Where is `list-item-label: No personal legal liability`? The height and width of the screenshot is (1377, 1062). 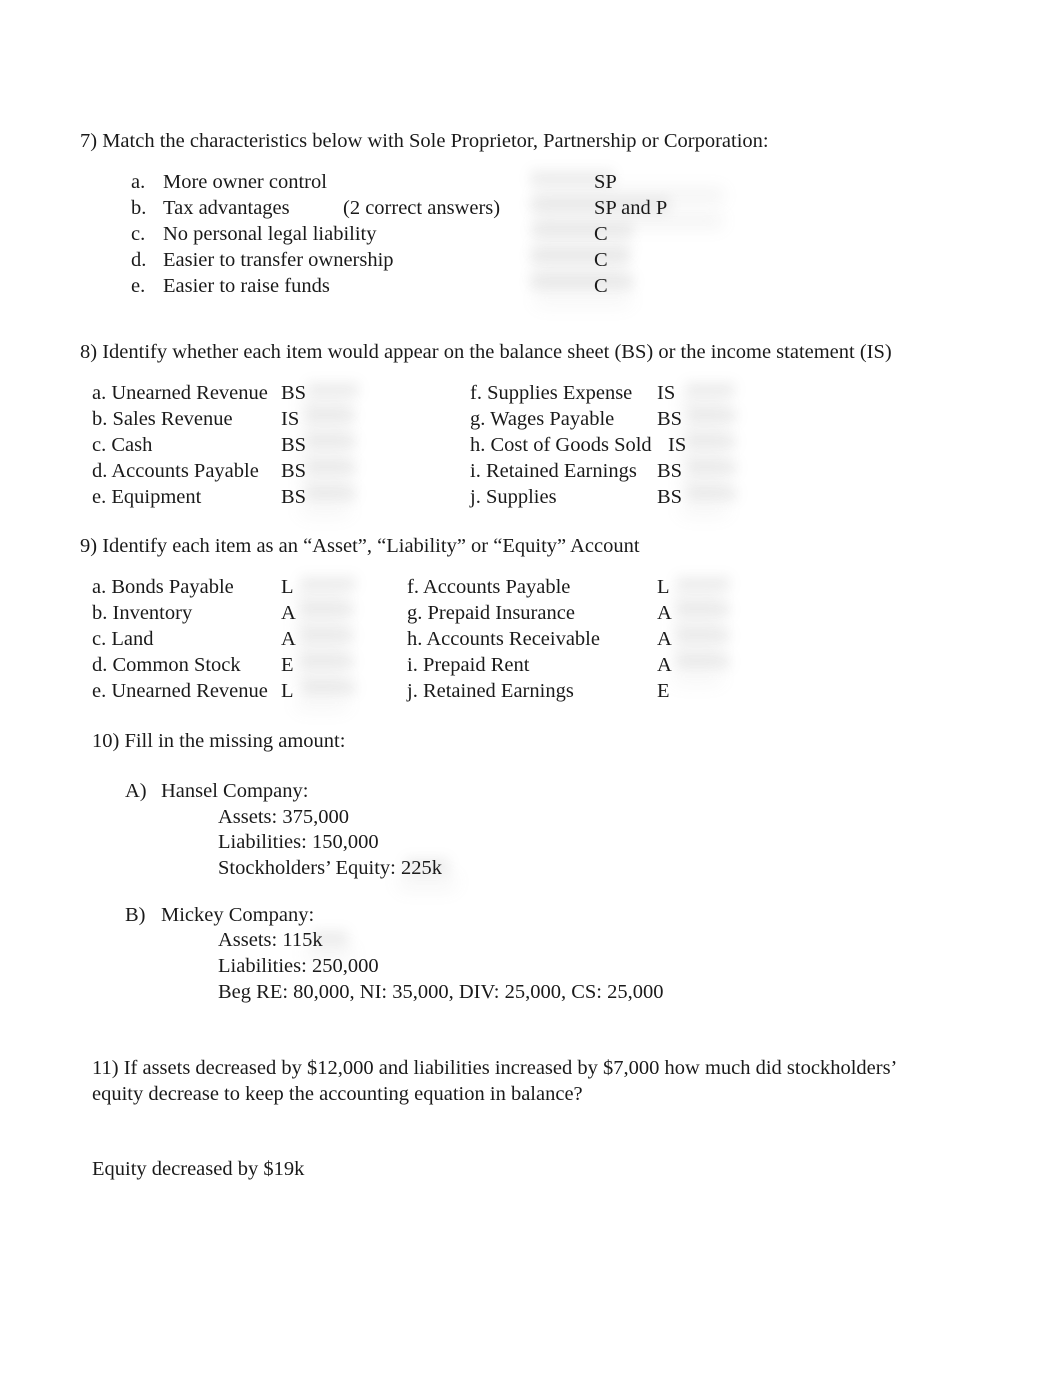 list-item-label: No personal legal liability is located at coordinates (270, 234).